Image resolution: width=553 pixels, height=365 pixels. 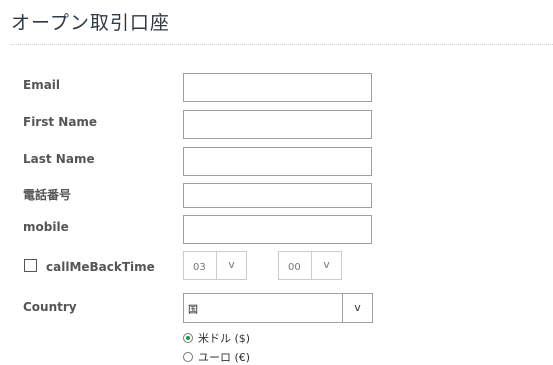 What do you see at coordinates (215, 265) in the screenshot?
I see `callback-hour-select: 03 v` at bounding box center [215, 265].